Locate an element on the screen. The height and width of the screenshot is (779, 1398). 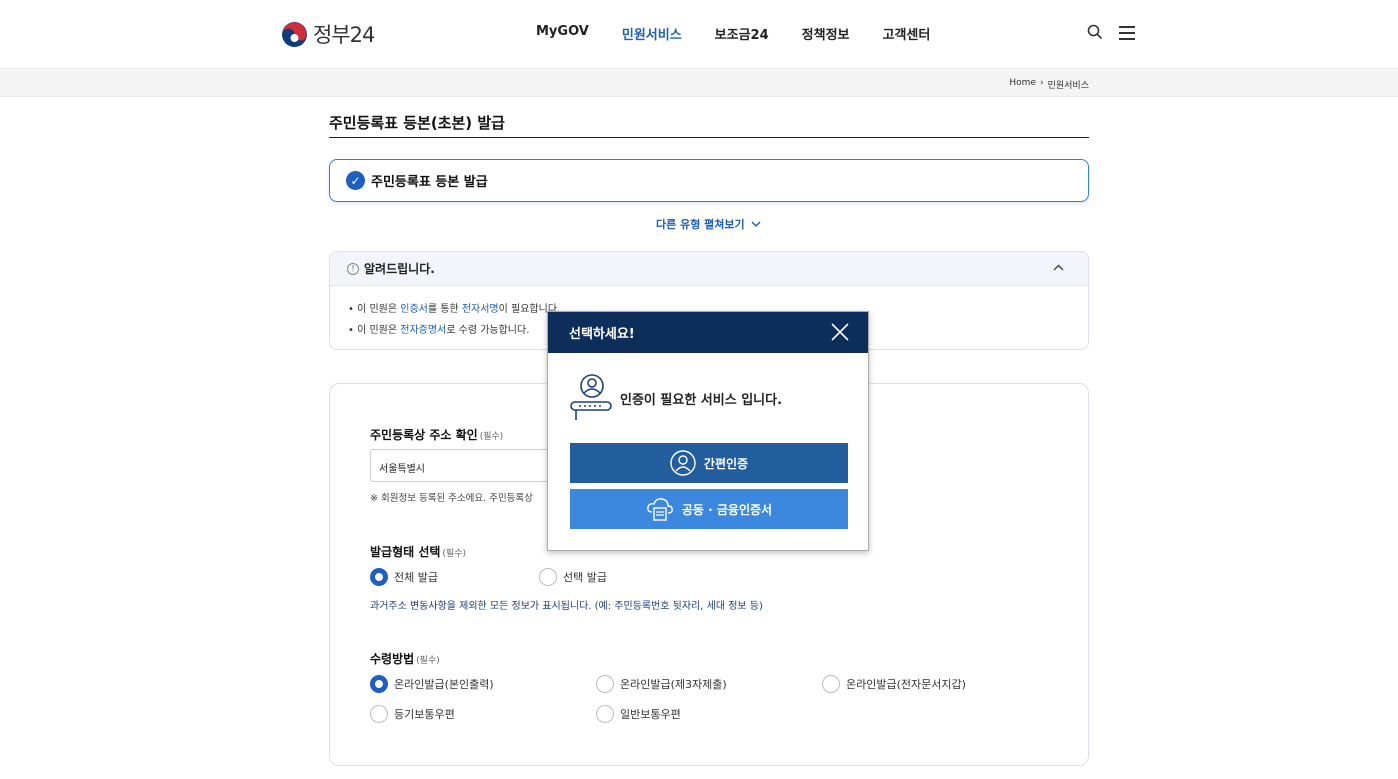
nav-policy-info: 정책정보 is located at coordinates (826, 33).